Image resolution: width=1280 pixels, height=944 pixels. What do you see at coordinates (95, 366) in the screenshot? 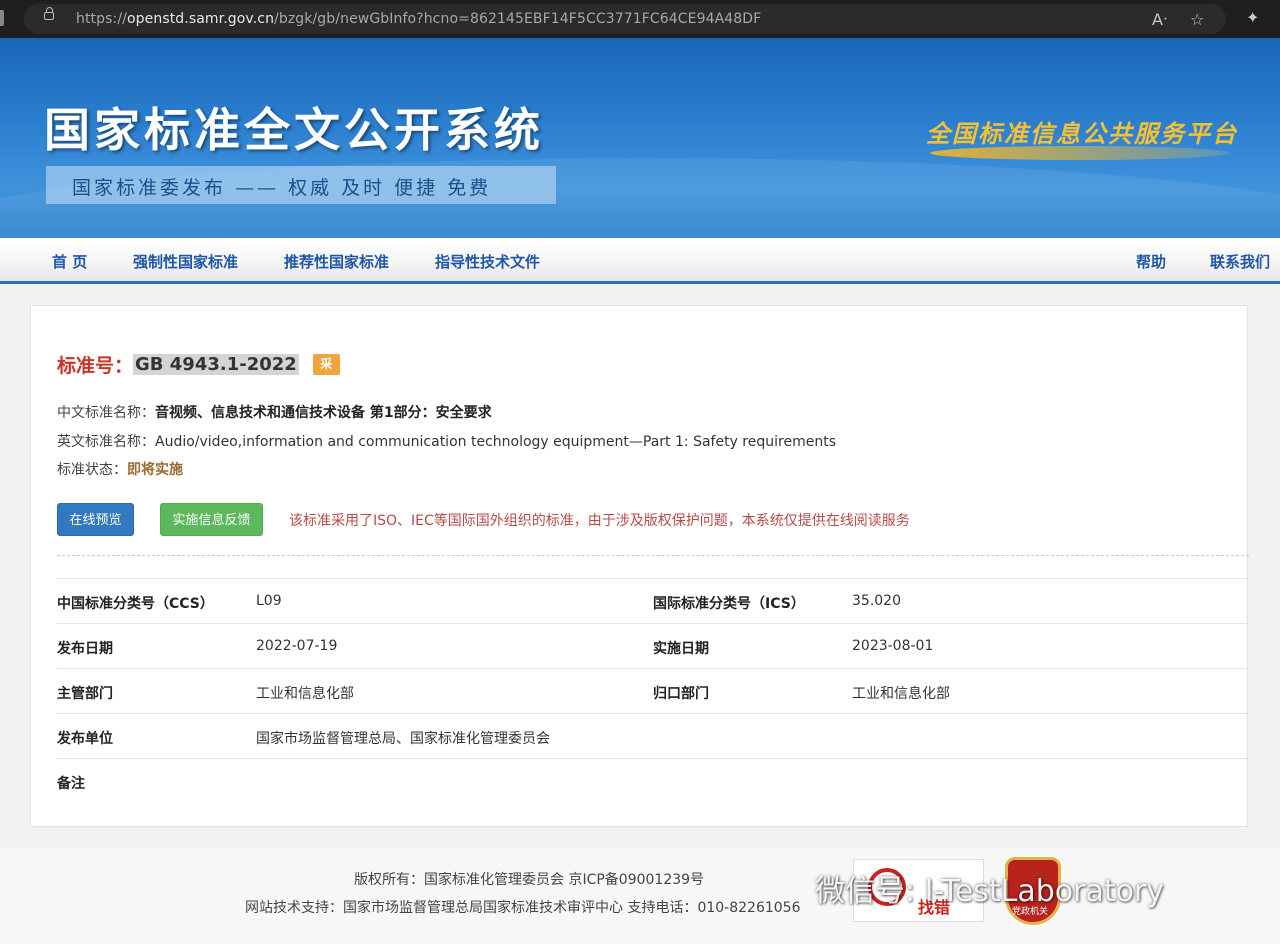
I see `standard-number-label: 标准号：` at bounding box center [95, 366].